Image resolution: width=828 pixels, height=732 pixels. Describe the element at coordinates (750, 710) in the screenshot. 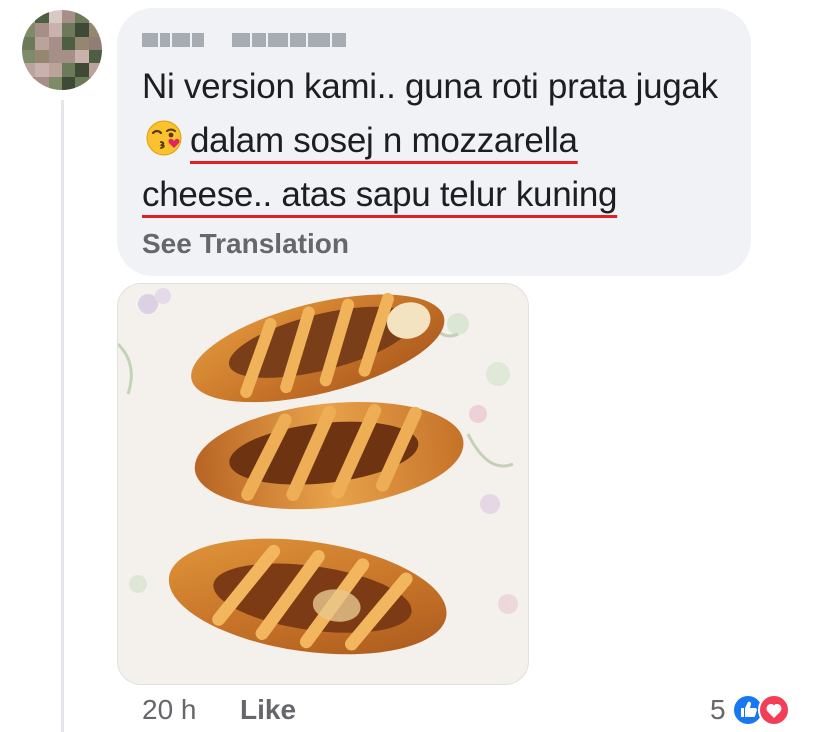

I see `reactions-summary: 5` at that location.